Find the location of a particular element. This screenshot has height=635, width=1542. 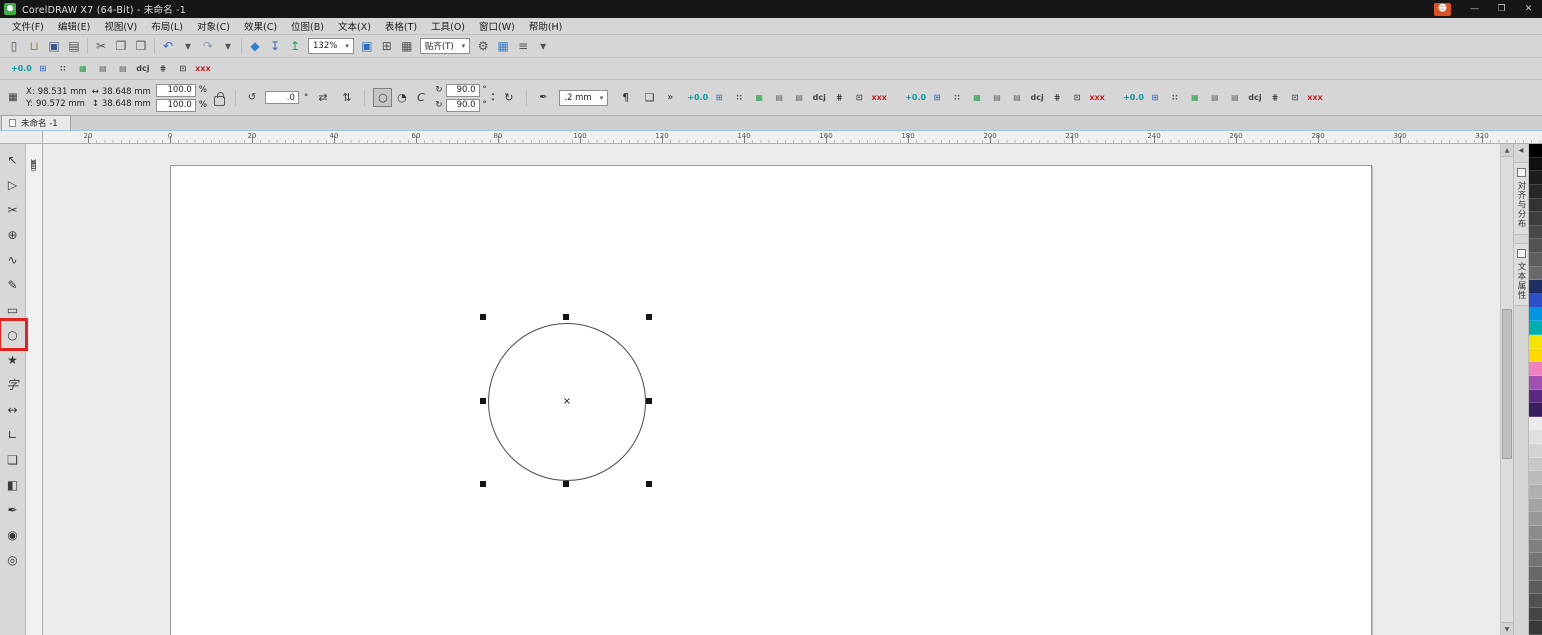

page-duplicate-icon: ▤ is located at coordinates (799, 98).